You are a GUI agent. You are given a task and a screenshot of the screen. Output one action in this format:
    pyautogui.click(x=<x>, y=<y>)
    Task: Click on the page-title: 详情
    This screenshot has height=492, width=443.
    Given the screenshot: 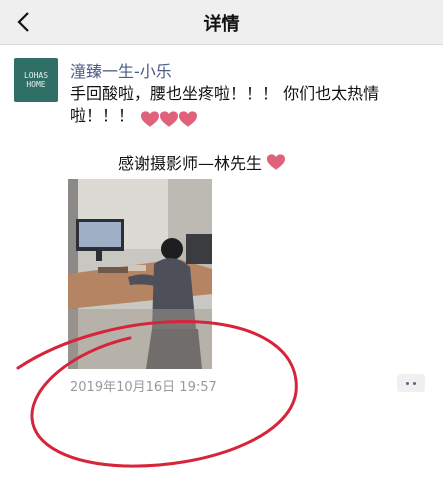 What is the action you would take?
    pyautogui.click(x=221, y=24)
    